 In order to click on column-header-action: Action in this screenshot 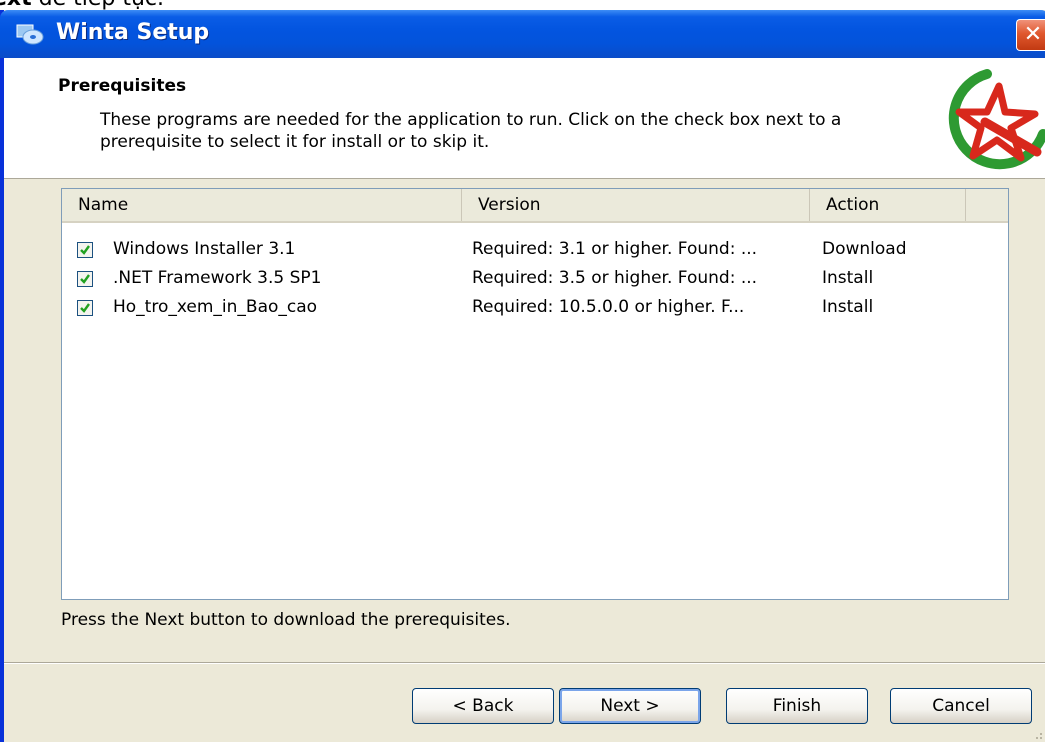, I will do `click(888, 205)`.